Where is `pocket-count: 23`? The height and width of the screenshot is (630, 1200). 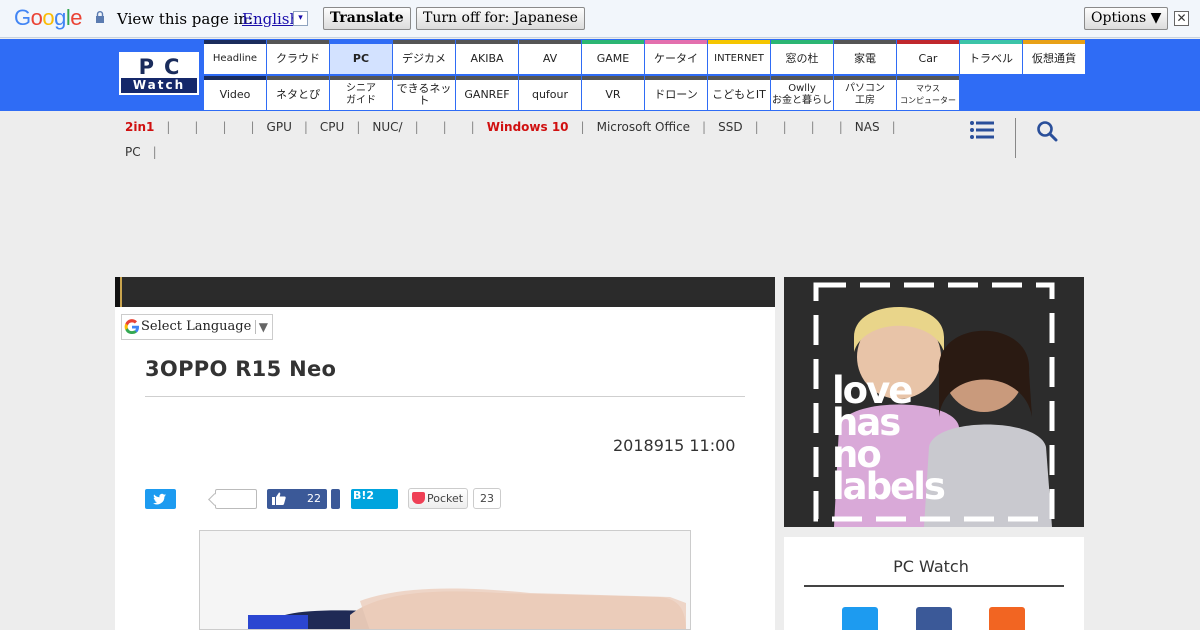
pocket-count: 23 is located at coordinates (487, 498).